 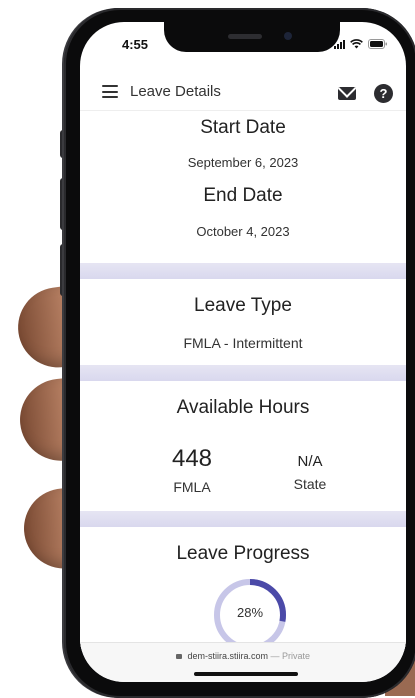 What do you see at coordinates (243, 231) in the screenshot?
I see `end-date-value: October 4, 2023` at bounding box center [243, 231].